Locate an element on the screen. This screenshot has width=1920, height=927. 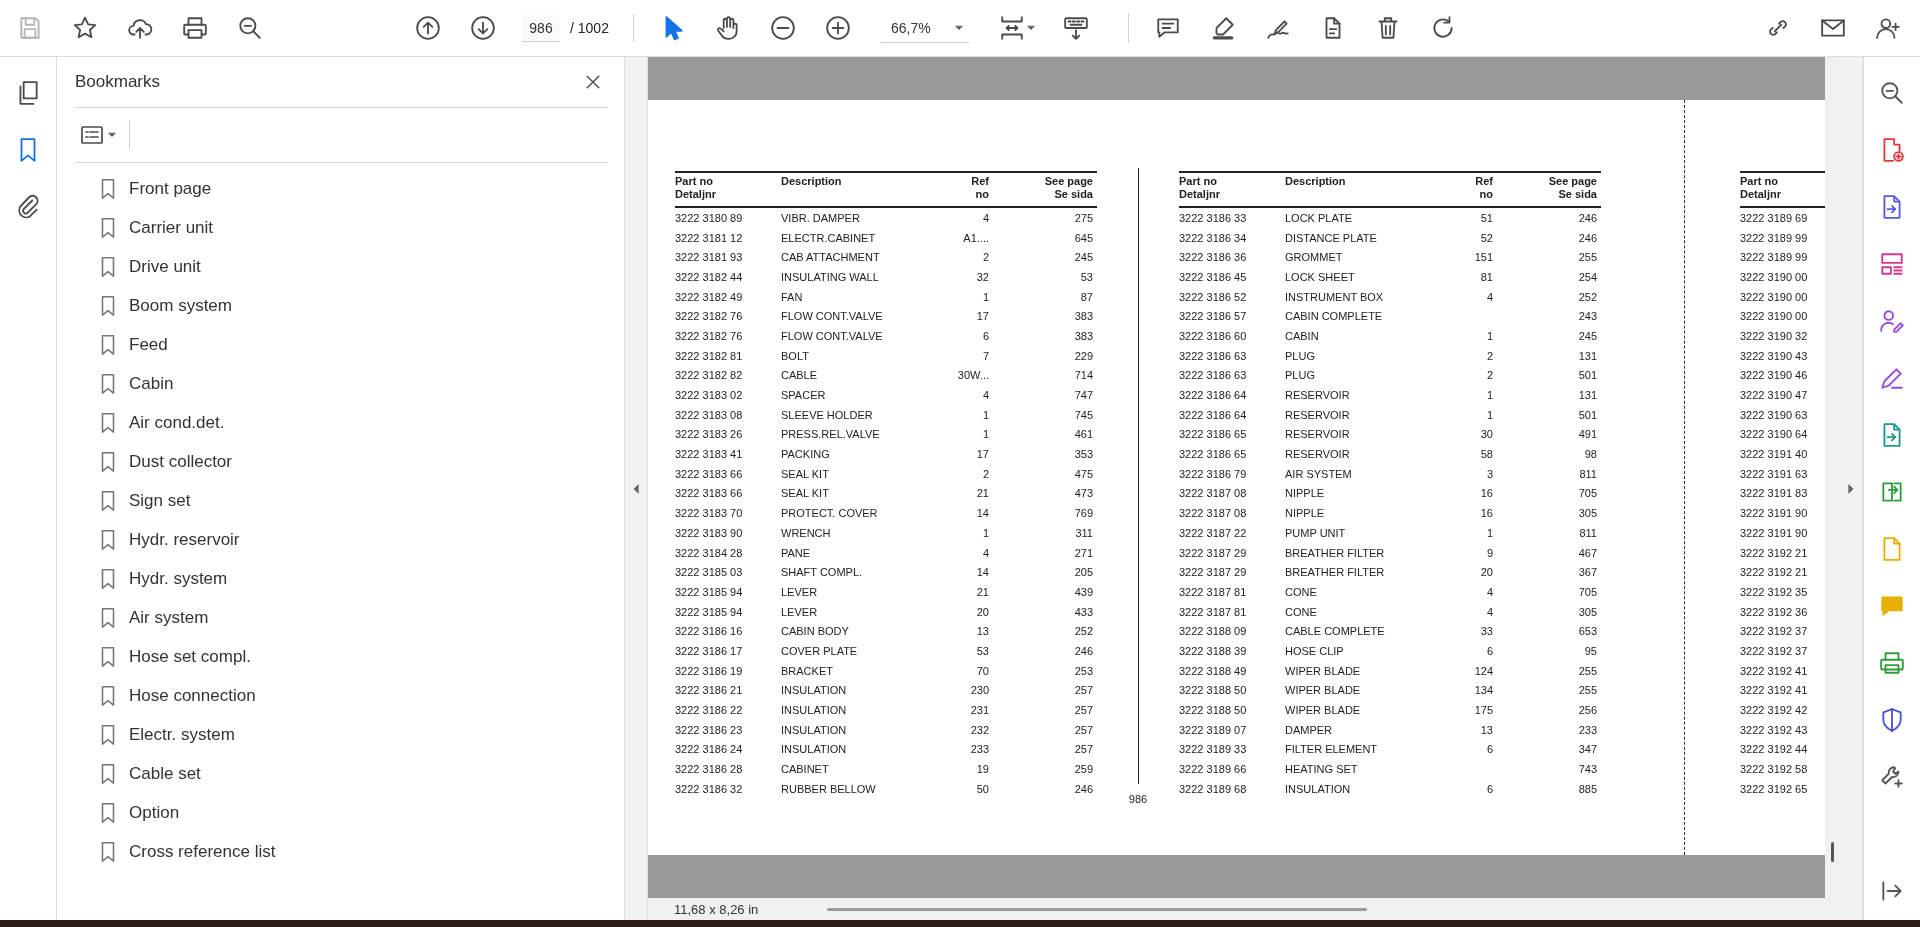
table-cell-text: 134 is located at coordinates (1483, 690).